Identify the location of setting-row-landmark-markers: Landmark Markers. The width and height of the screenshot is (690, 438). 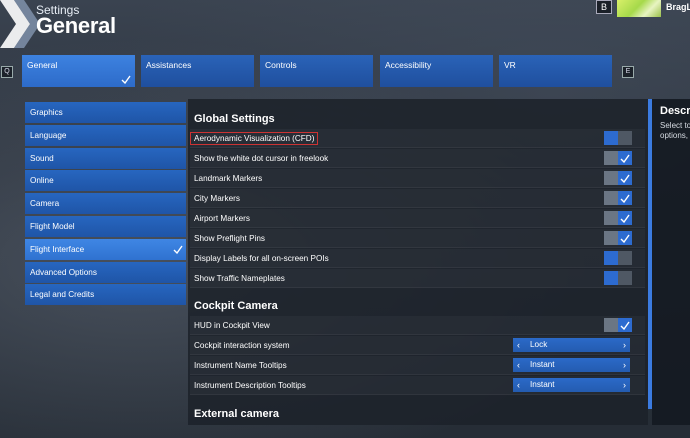
(417, 178).